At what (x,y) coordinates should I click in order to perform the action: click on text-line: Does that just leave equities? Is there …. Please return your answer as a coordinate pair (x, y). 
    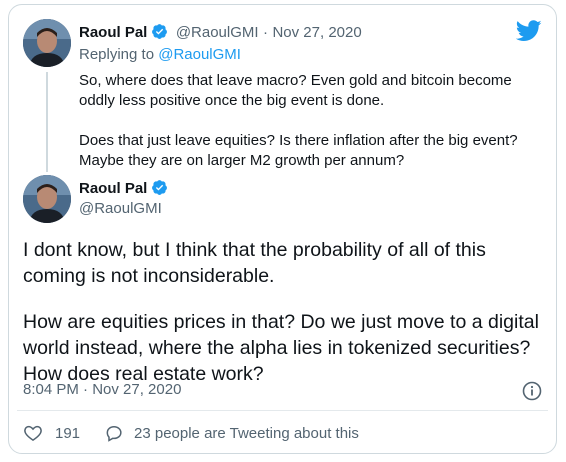
    Looking at the image, I should click on (298, 140).